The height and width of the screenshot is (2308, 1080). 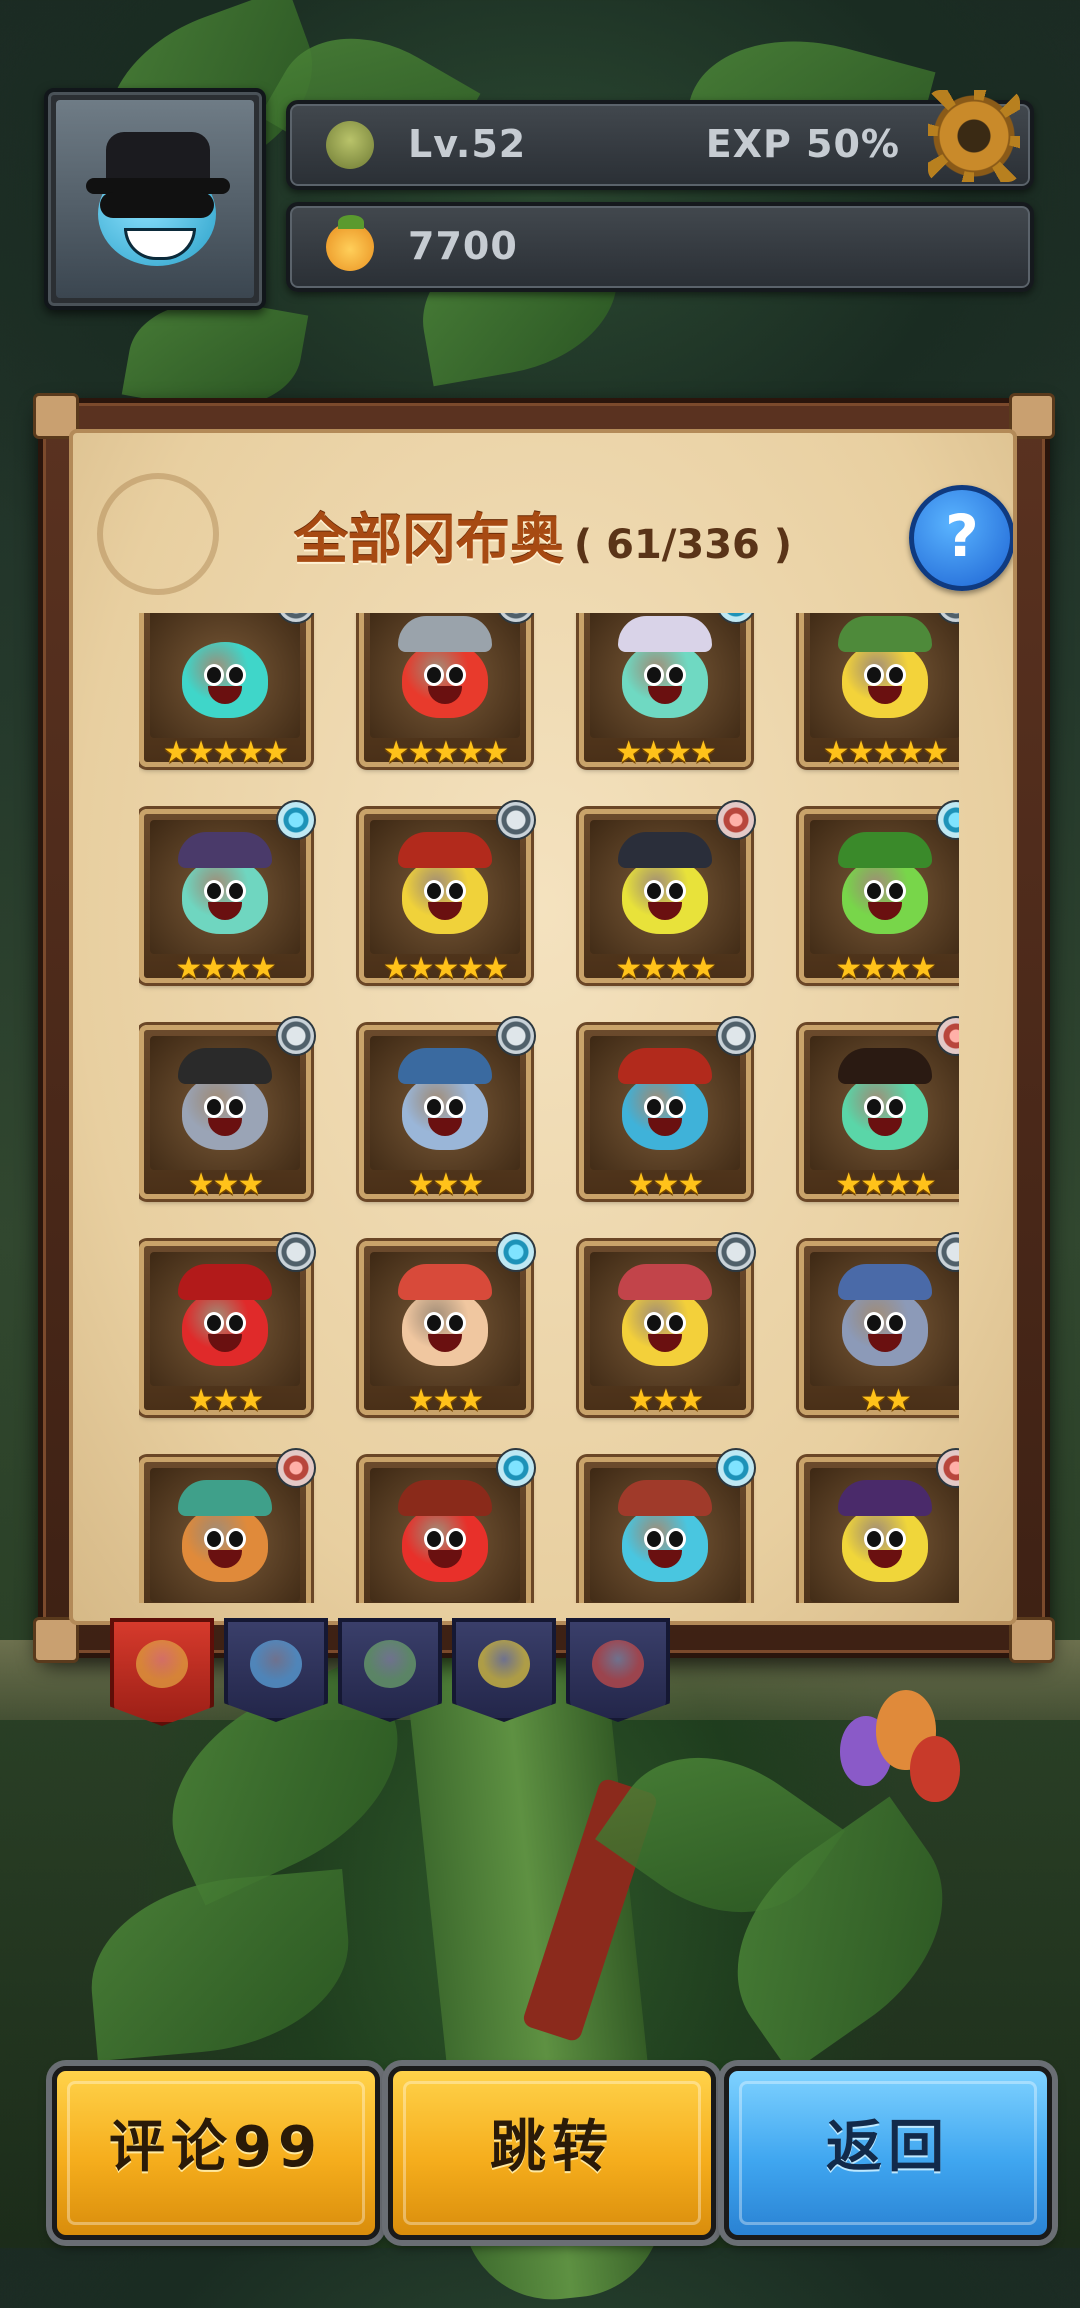 I want to click on jump-button: 跳转, so click(x=552, y=2153).